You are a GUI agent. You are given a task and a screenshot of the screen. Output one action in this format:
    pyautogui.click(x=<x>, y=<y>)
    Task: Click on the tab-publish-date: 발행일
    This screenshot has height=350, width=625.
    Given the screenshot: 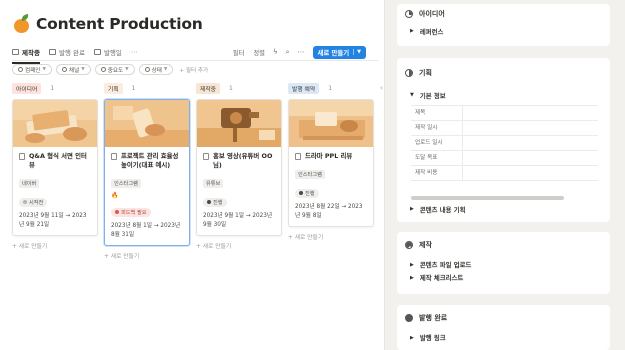 What is the action you would take?
    pyautogui.click(x=107, y=52)
    